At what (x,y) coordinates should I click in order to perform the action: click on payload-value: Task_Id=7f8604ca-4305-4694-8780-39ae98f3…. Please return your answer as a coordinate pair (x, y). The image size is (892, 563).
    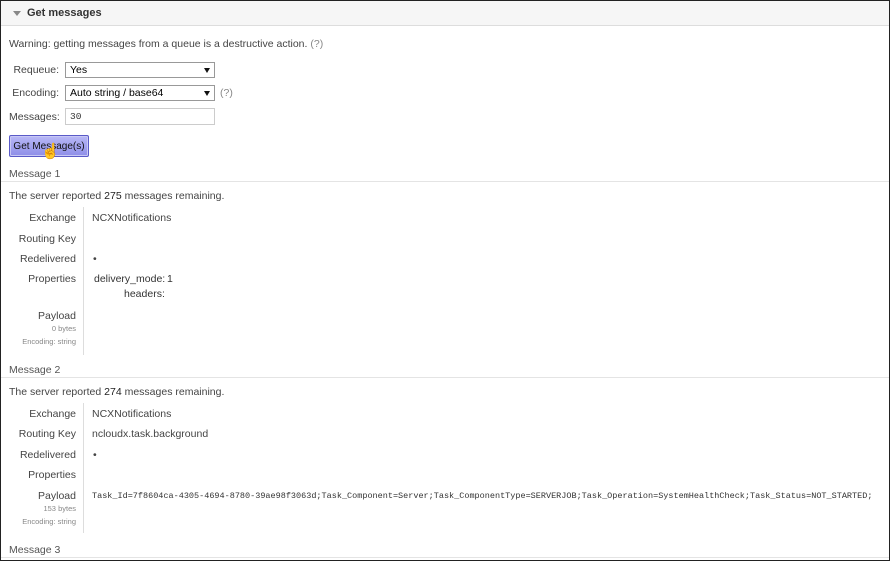
    Looking at the image, I should click on (482, 496).